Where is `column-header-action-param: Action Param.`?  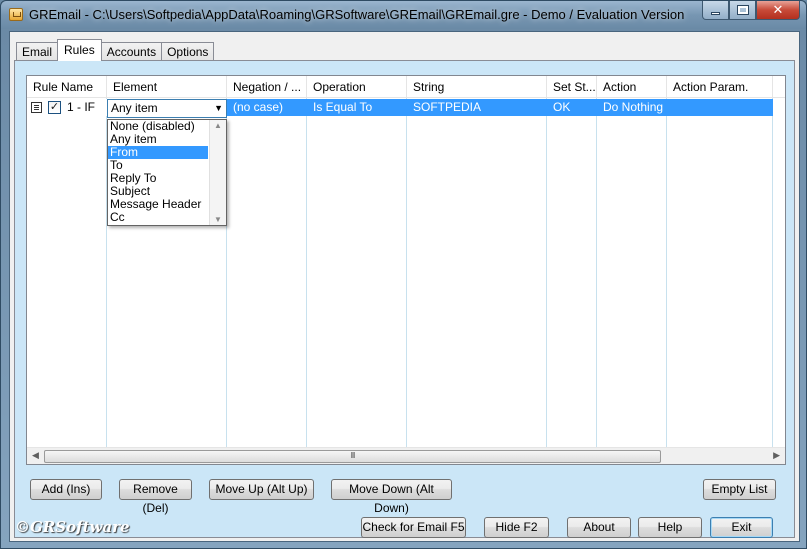 column-header-action-param: Action Param. is located at coordinates (720, 87).